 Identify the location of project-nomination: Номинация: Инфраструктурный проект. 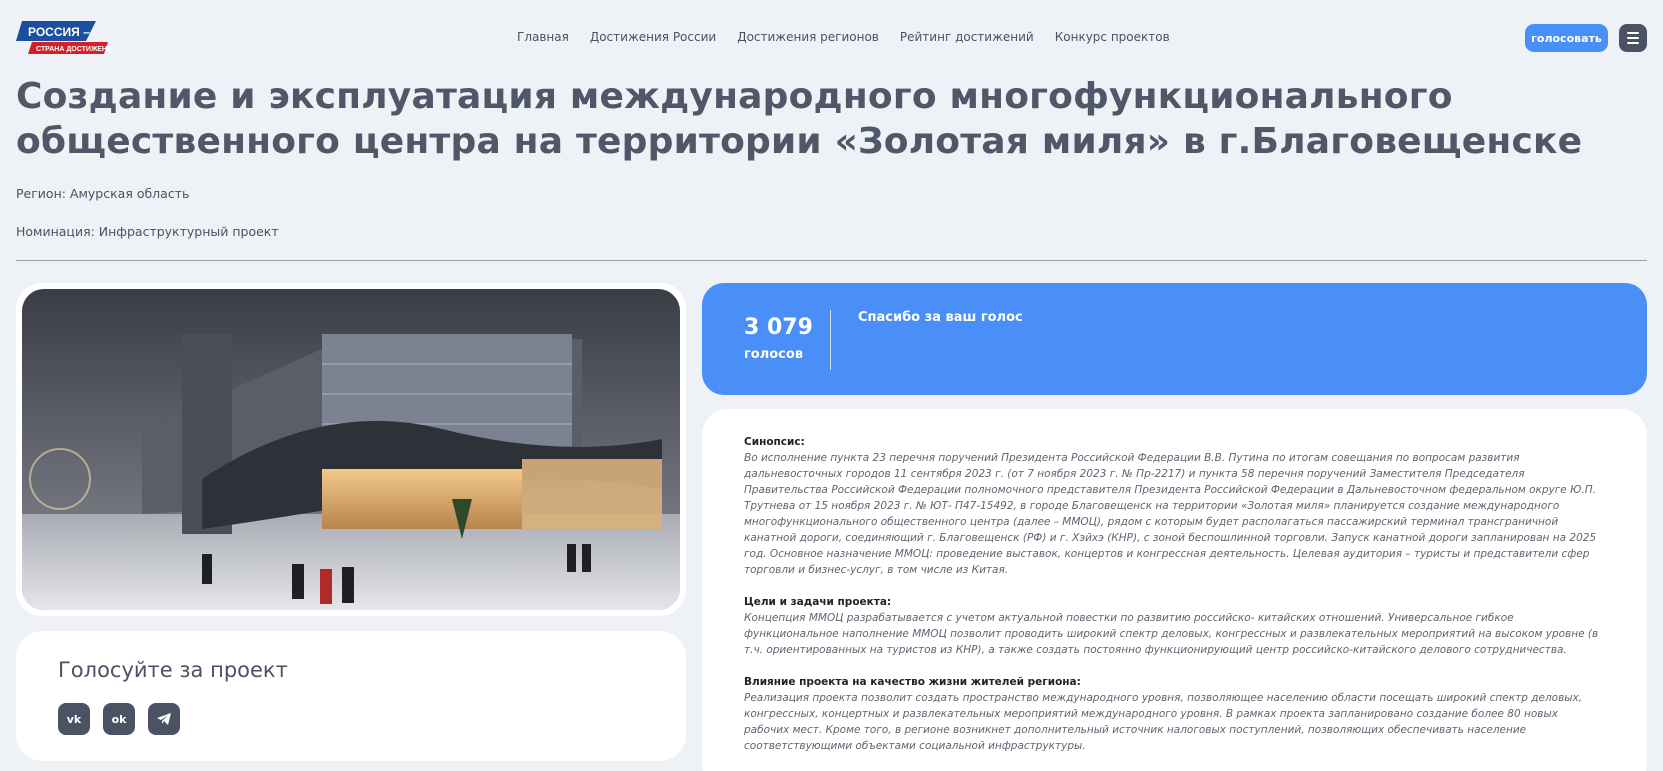
(147, 231).